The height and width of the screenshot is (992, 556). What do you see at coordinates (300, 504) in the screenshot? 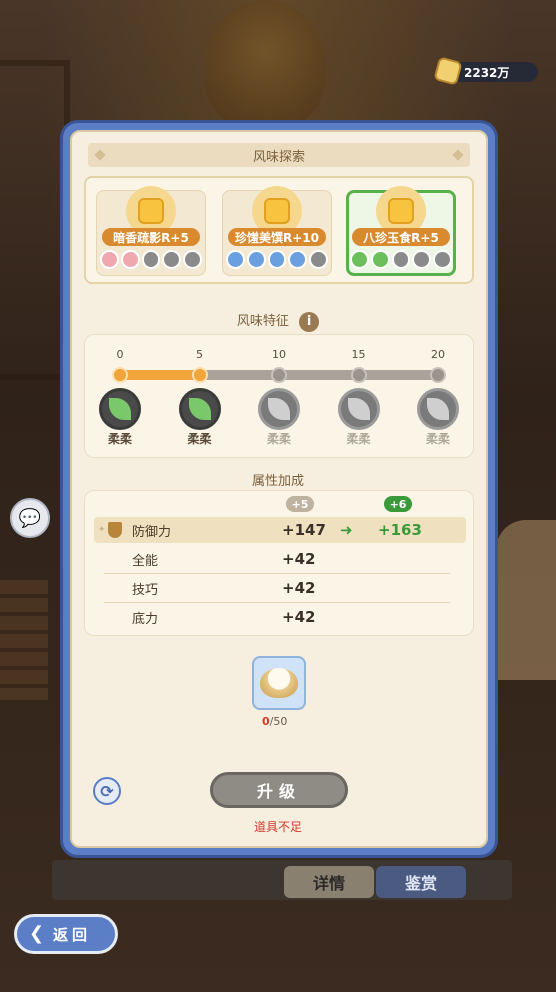
I see `current-level-badge: +5` at bounding box center [300, 504].